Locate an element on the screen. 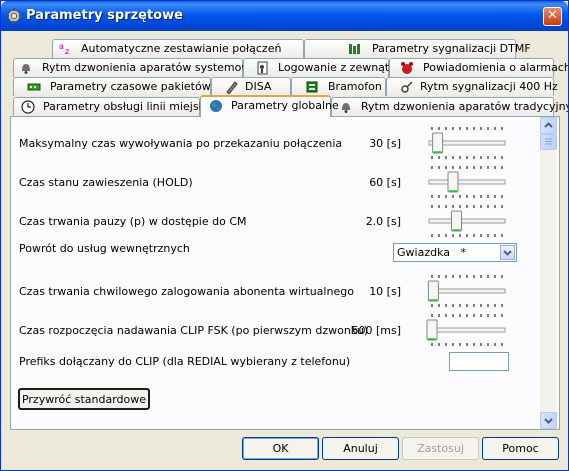 This screenshot has width=569, height=471. tab-label: Parametry globalne is located at coordinates (285, 105).